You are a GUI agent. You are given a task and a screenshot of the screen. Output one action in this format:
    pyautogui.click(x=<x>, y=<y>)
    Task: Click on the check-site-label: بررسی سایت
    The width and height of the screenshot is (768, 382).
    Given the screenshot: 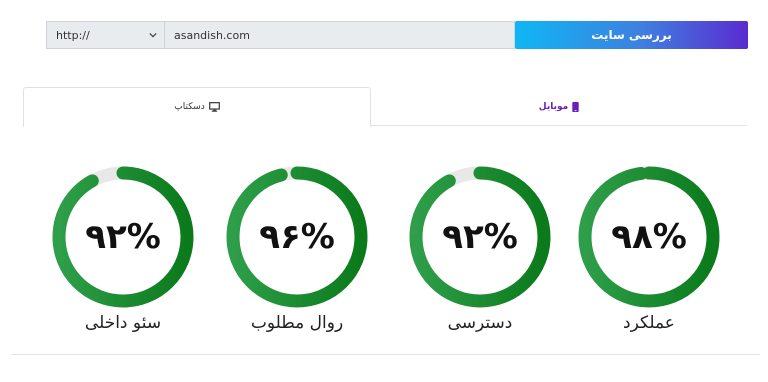 What is the action you would take?
    pyautogui.click(x=631, y=35)
    